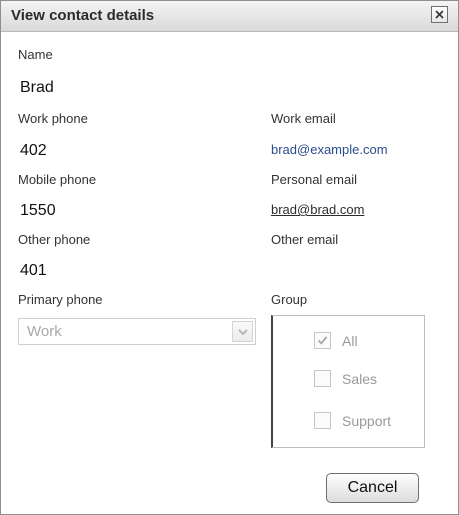 This screenshot has height=515, width=459. What do you see at coordinates (37, 87) in the screenshot?
I see `name-value: Brad` at bounding box center [37, 87].